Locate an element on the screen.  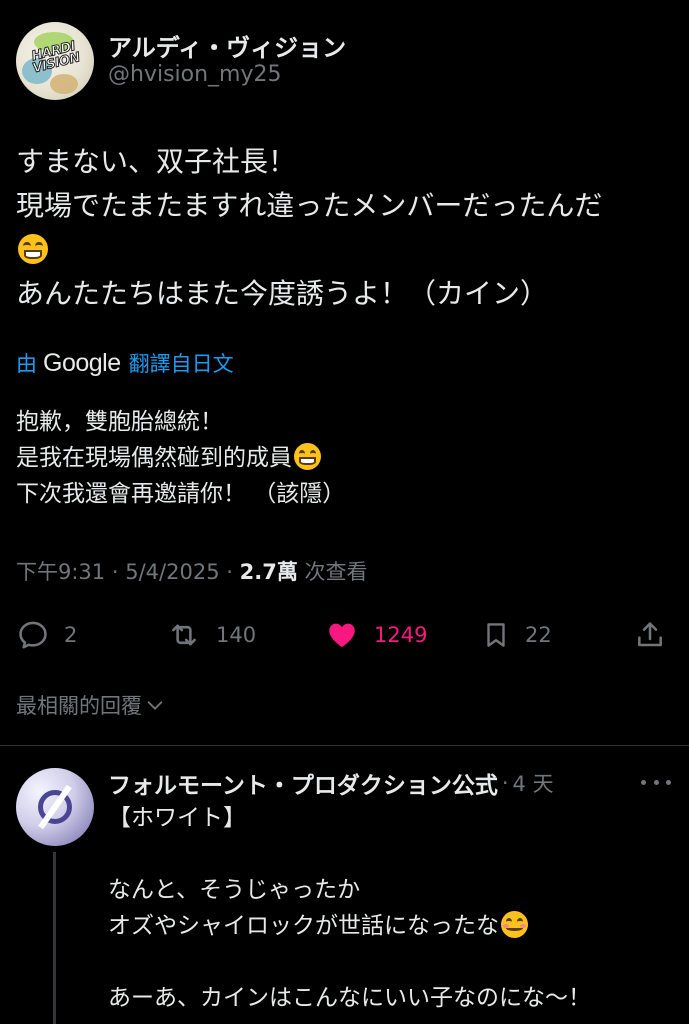
translated-line-with-emoji: 是我在現場偶然碰到的成員 is located at coordinates (346, 458).